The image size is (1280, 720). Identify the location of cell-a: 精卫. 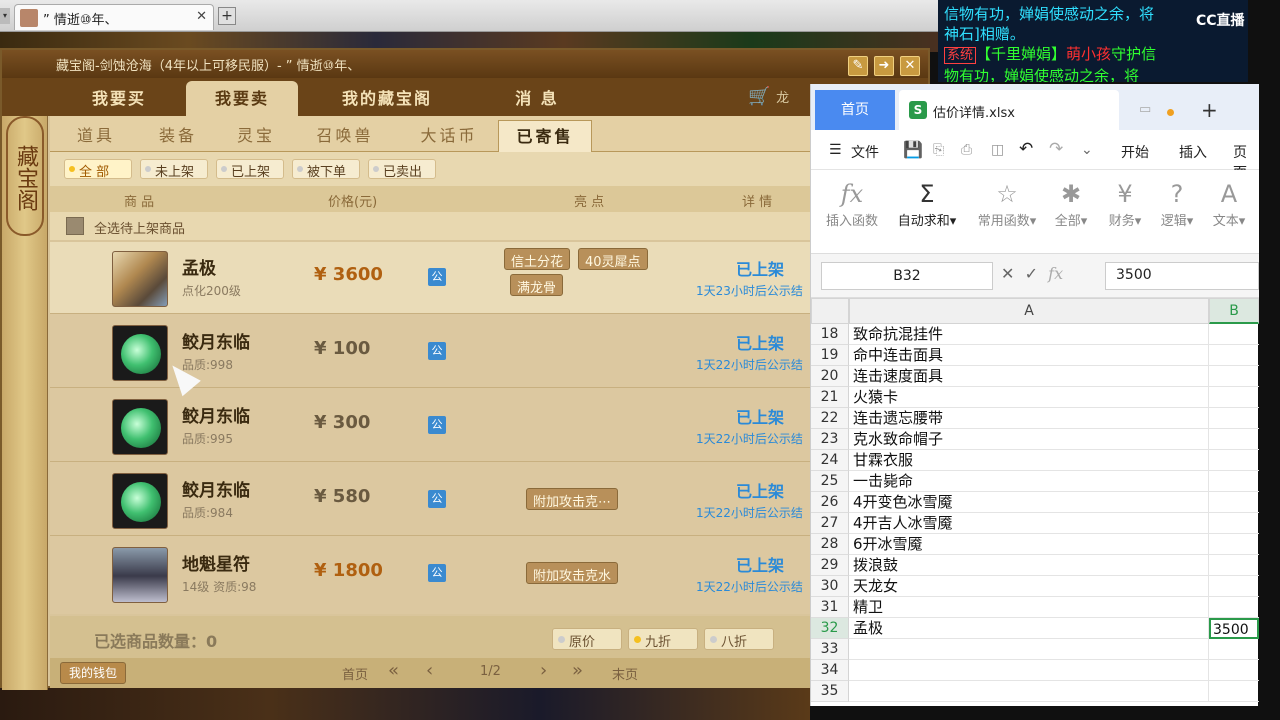
(1029, 607).